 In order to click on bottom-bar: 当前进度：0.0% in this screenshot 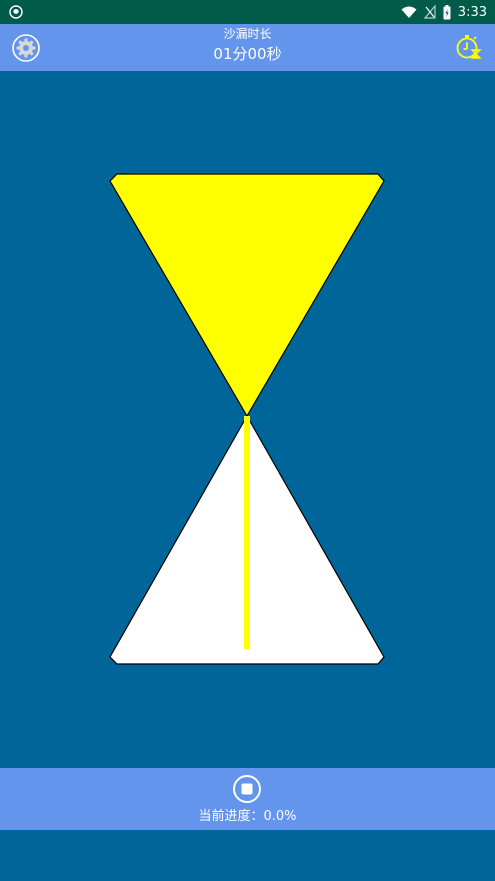, I will do `click(247, 799)`.